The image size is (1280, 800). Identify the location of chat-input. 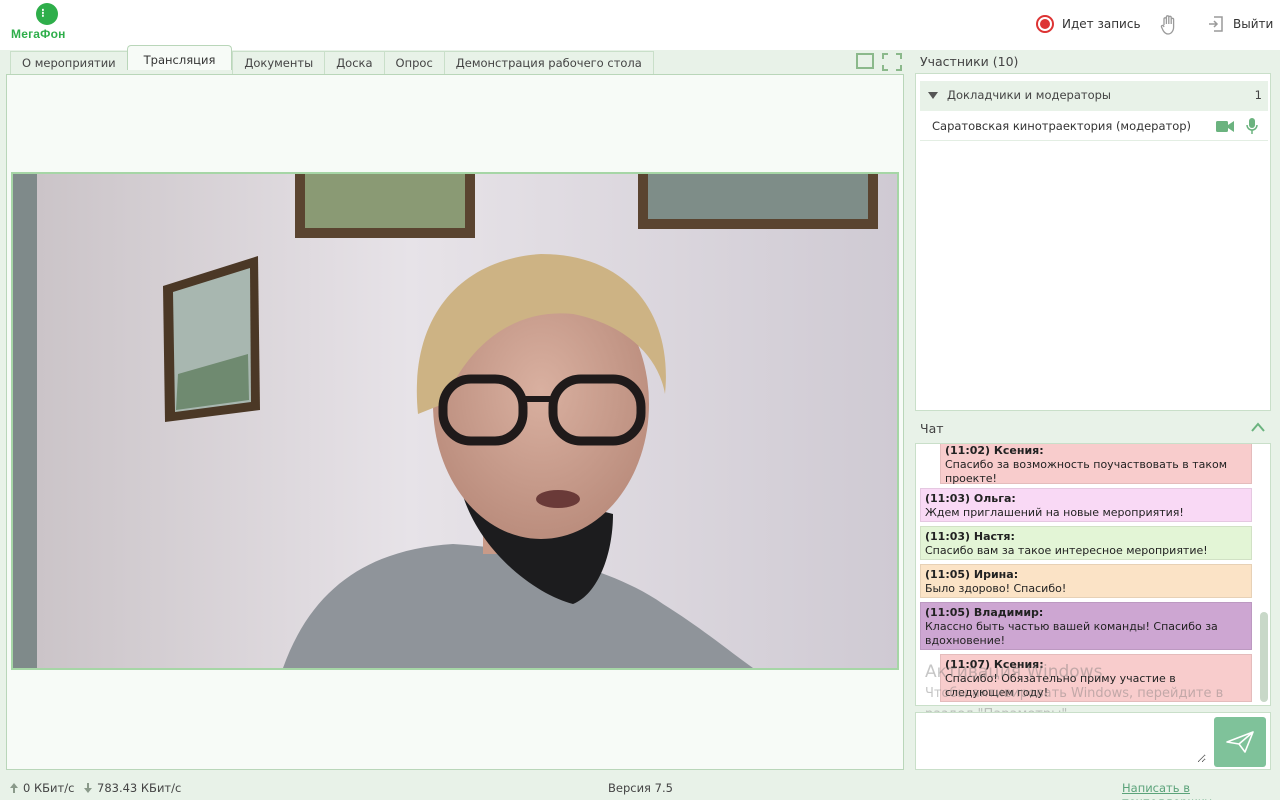
(1064, 741).